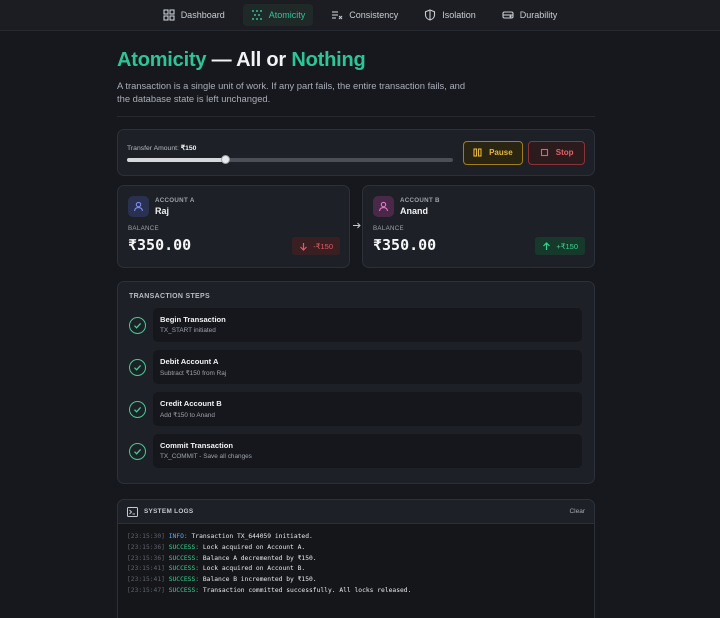  I want to click on arrow-right-icon, so click(356, 227).